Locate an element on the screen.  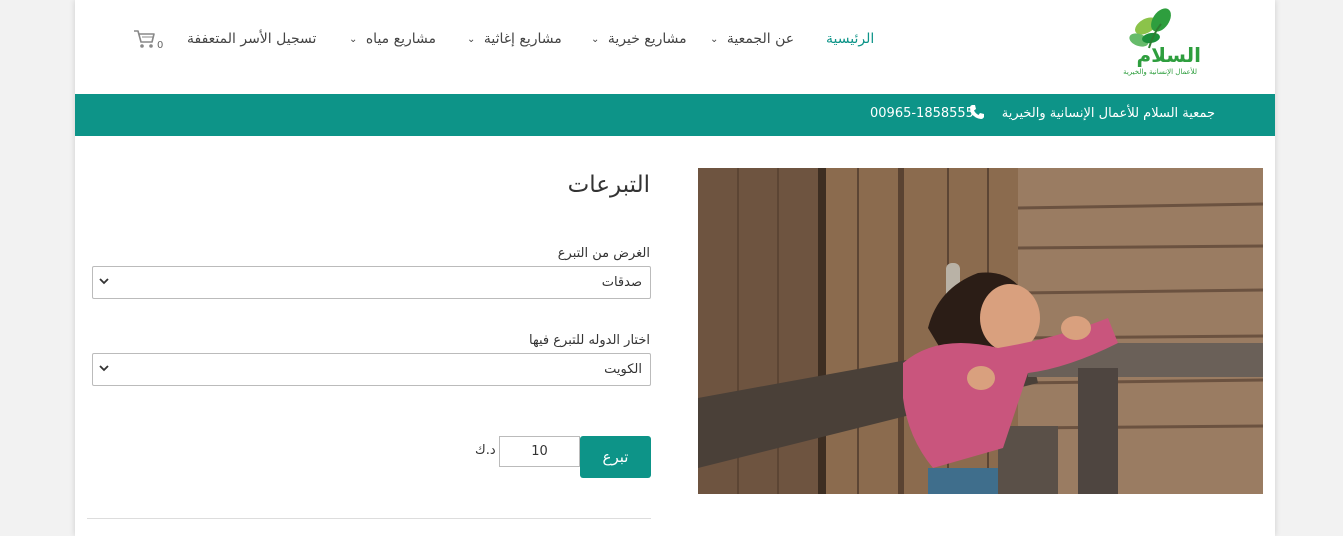
purpose-value: صدقات is located at coordinates (621, 282).